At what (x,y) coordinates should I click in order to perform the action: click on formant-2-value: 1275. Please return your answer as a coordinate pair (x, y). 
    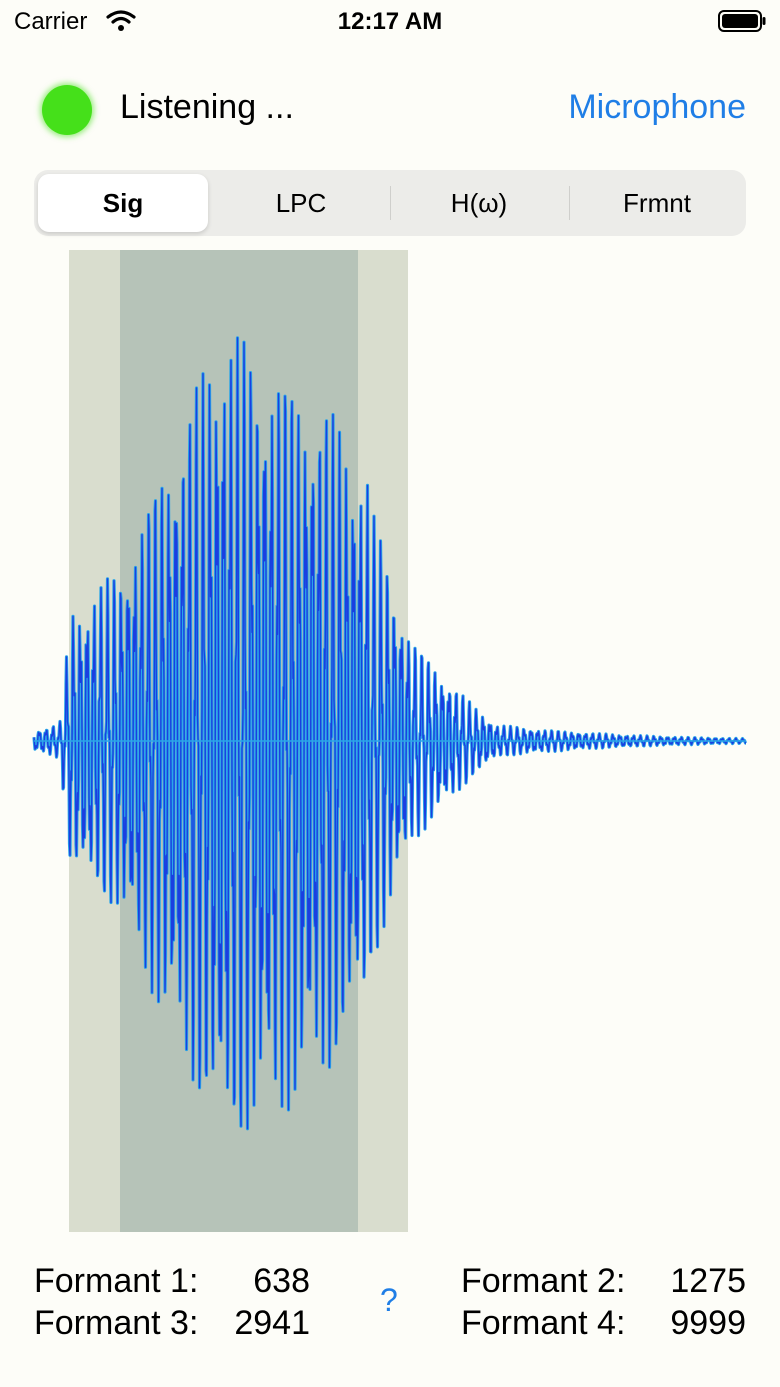
    Looking at the image, I should click on (708, 1281).